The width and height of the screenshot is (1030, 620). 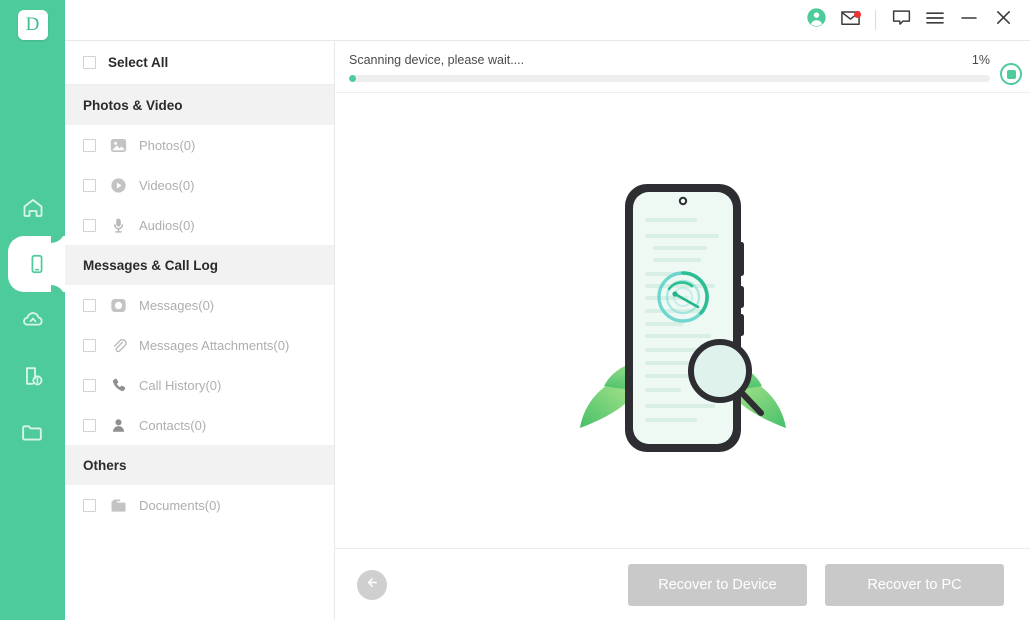 I want to click on cloud-icon, so click(x=33, y=320).